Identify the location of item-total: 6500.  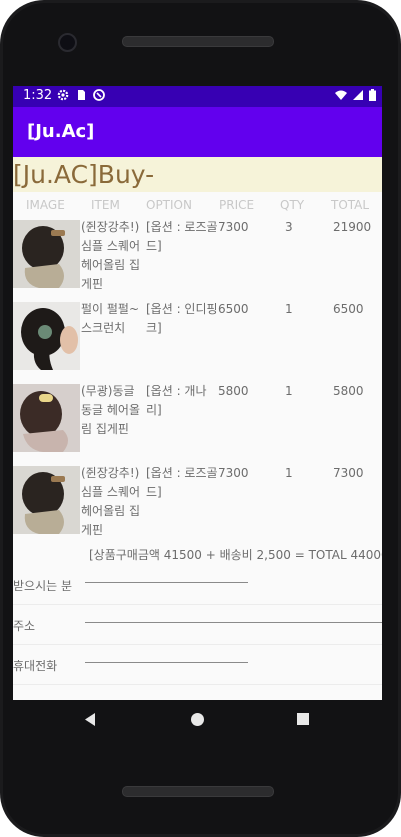
(348, 309).